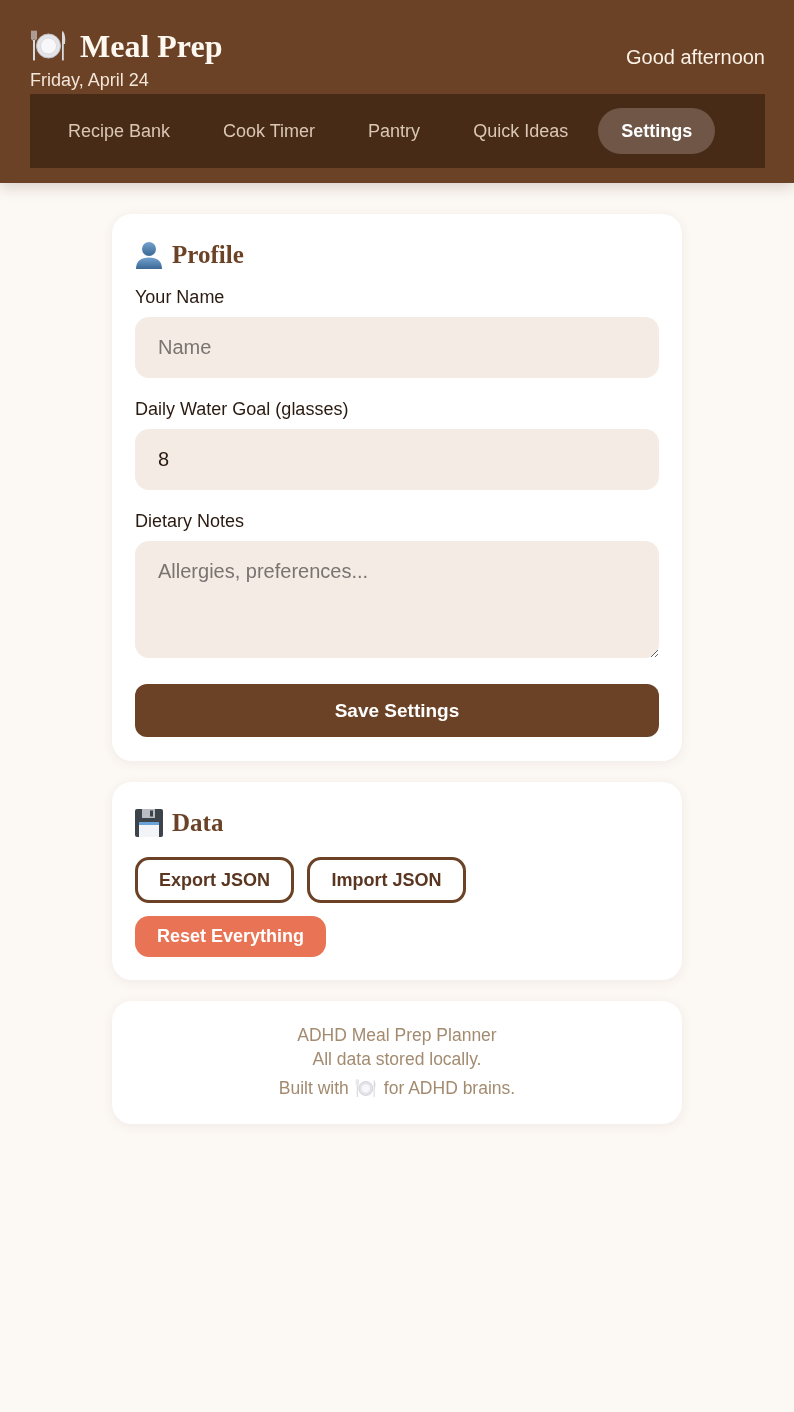  What do you see at coordinates (394, 131) in the screenshot?
I see `nav-tab: Pantry` at bounding box center [394, 131].